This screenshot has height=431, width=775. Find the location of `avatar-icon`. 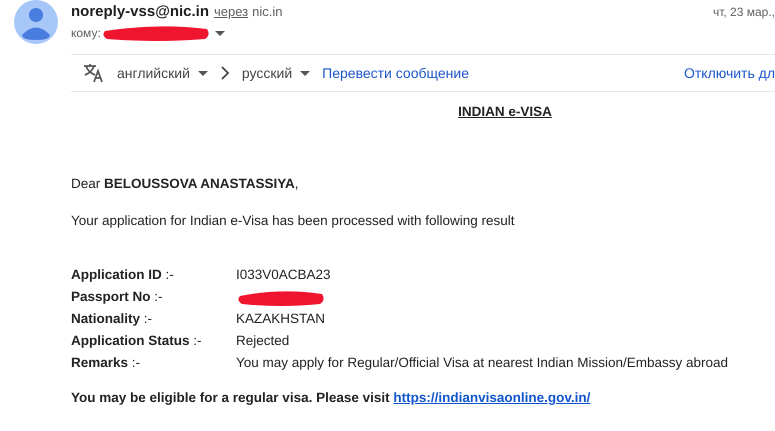

avatar-icon is located at coordinates (36, 22).